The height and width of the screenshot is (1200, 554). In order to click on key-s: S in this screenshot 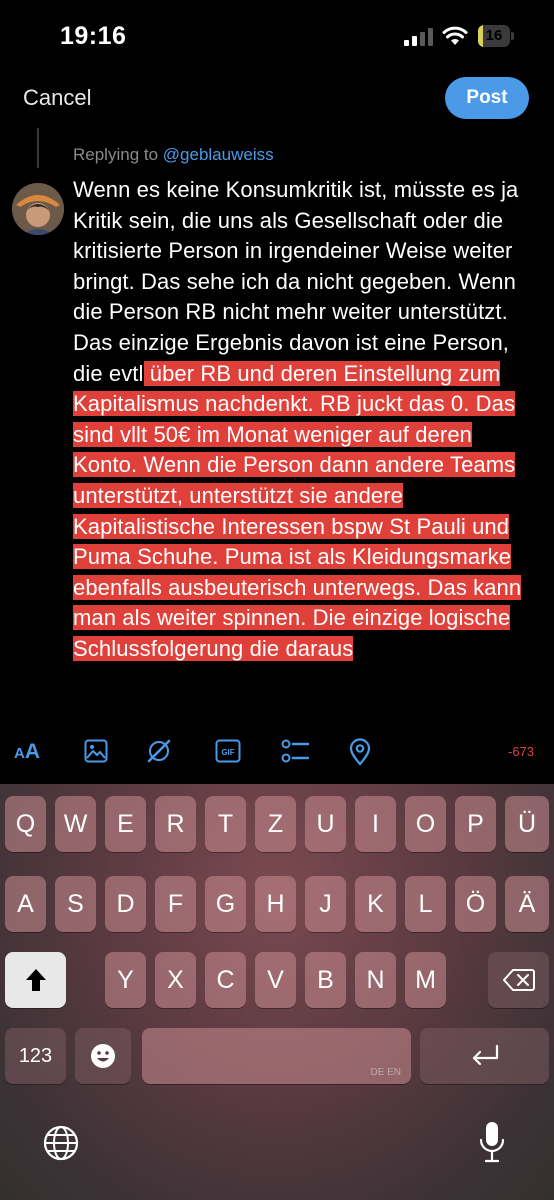, I will do `click(75, 904)`.